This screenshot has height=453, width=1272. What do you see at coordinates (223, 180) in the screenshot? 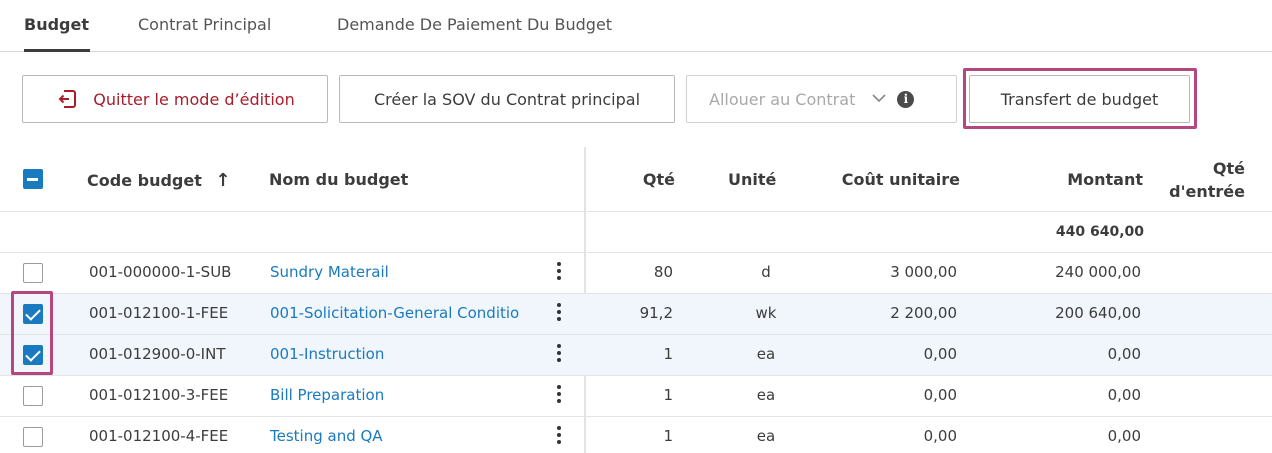
I see `sort-ascending-icon: ↑` at bounding box center [223, 180].